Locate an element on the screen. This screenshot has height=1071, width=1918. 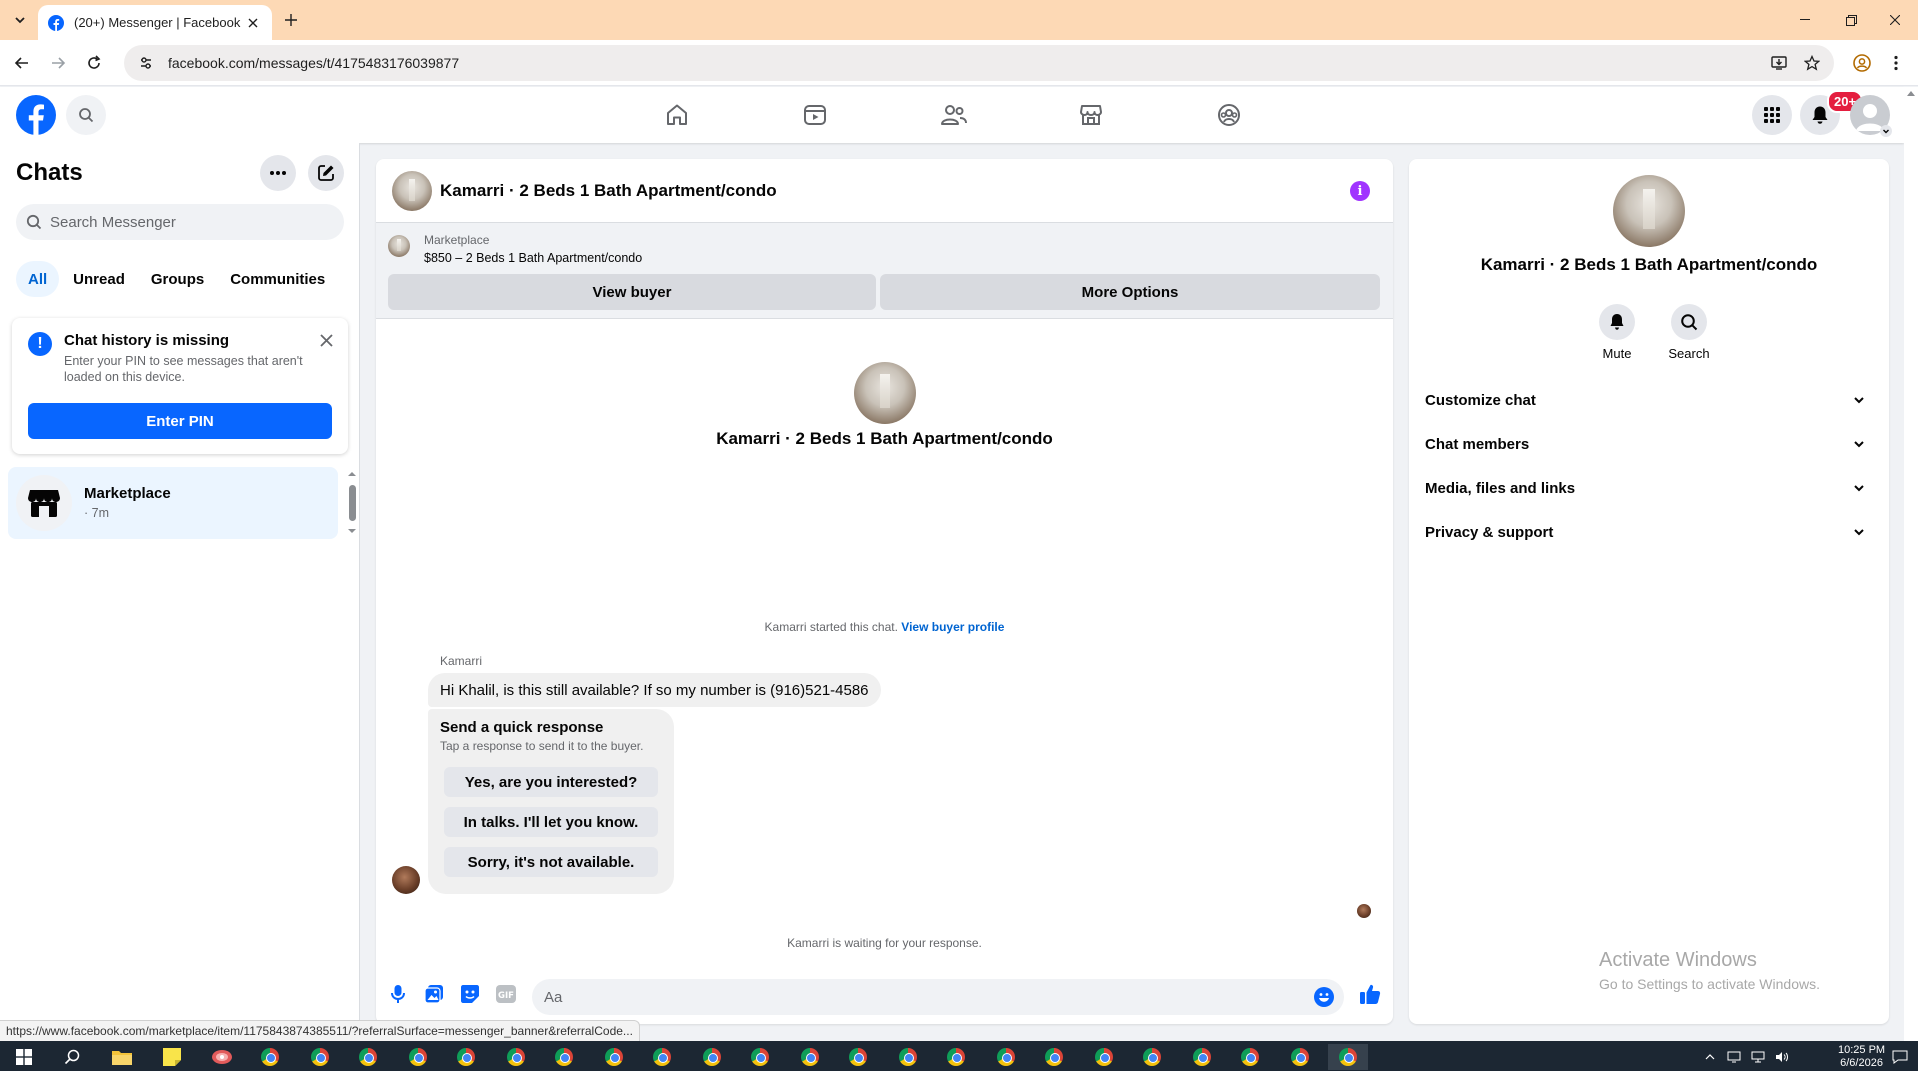
privacy-support-section: Privacy & support is located at coordinates (1649, 532).